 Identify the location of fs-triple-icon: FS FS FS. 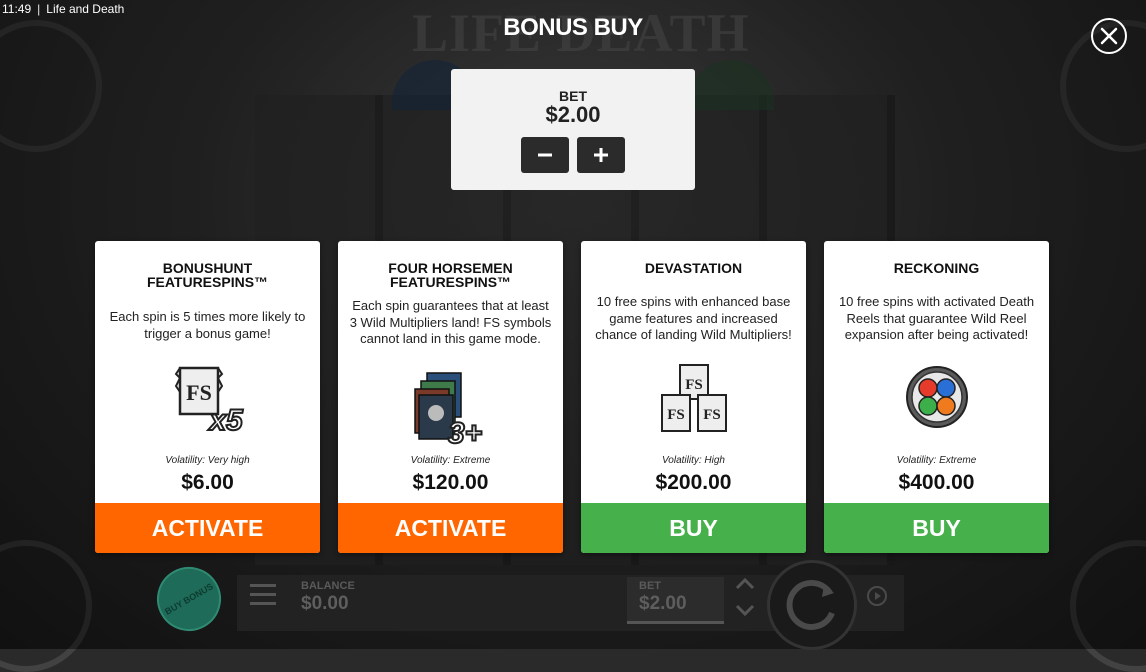
(694, 399).